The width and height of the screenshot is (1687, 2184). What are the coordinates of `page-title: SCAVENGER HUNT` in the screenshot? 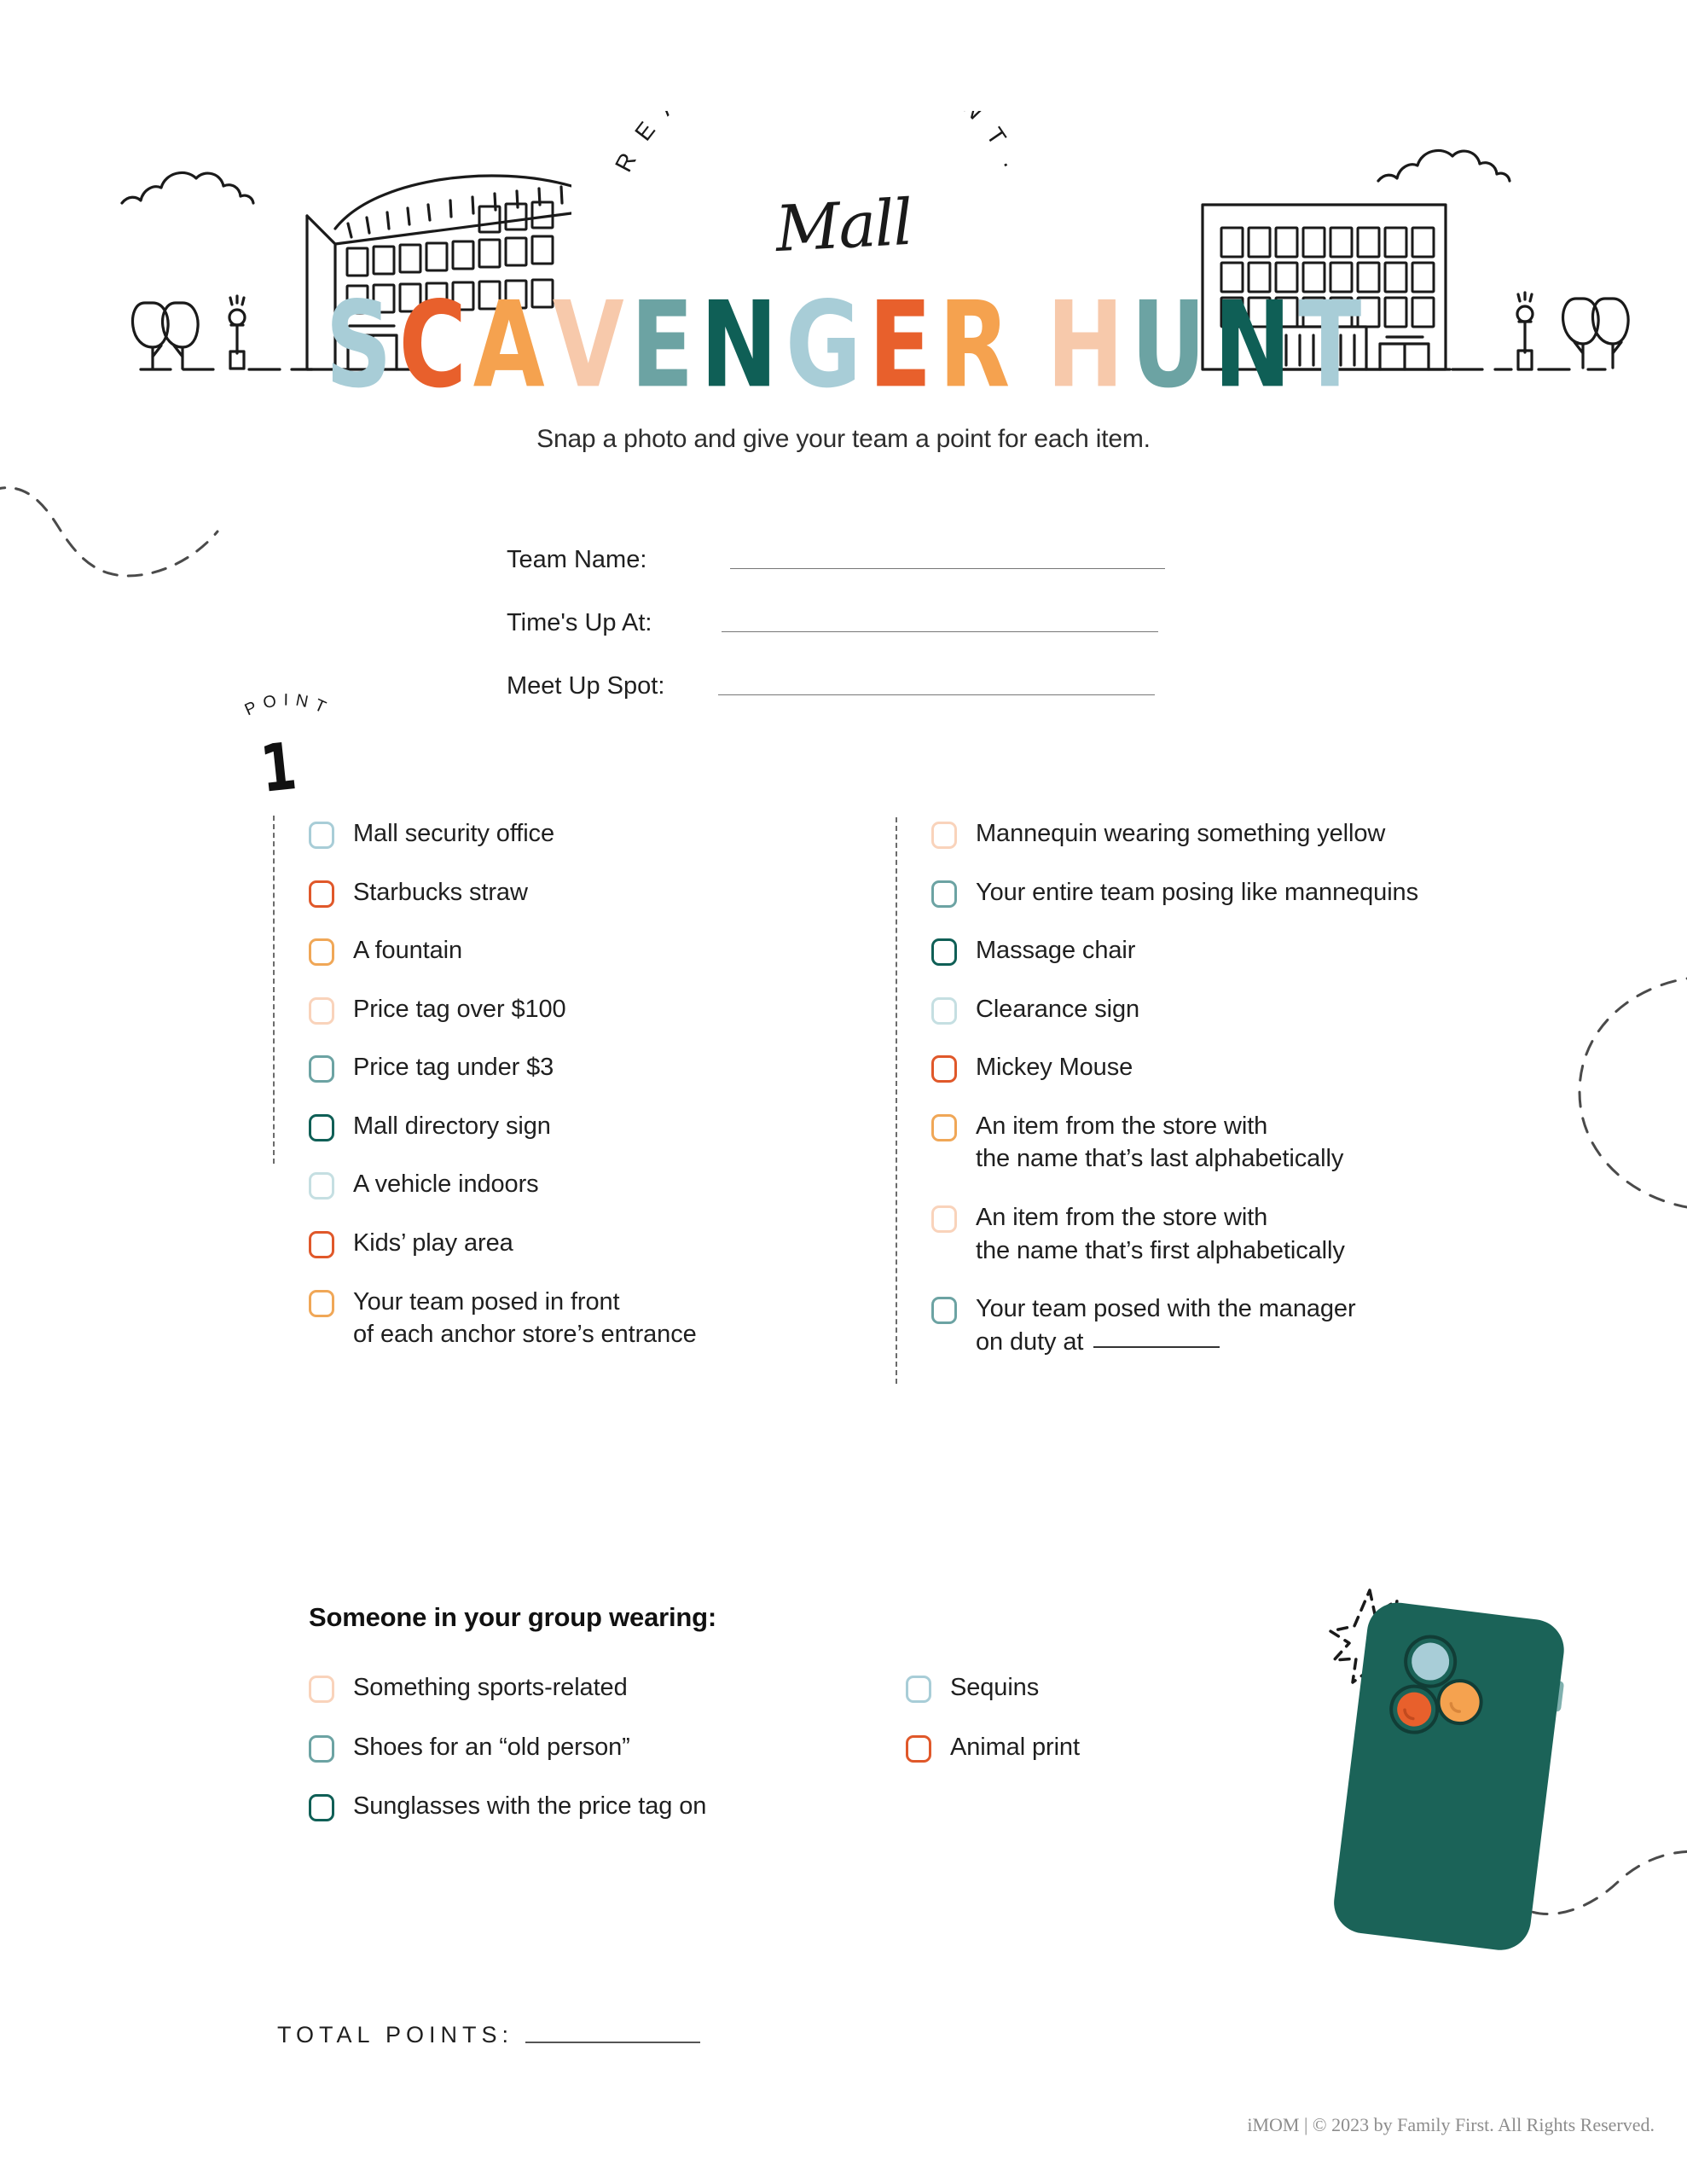 It's located at (843, 345).